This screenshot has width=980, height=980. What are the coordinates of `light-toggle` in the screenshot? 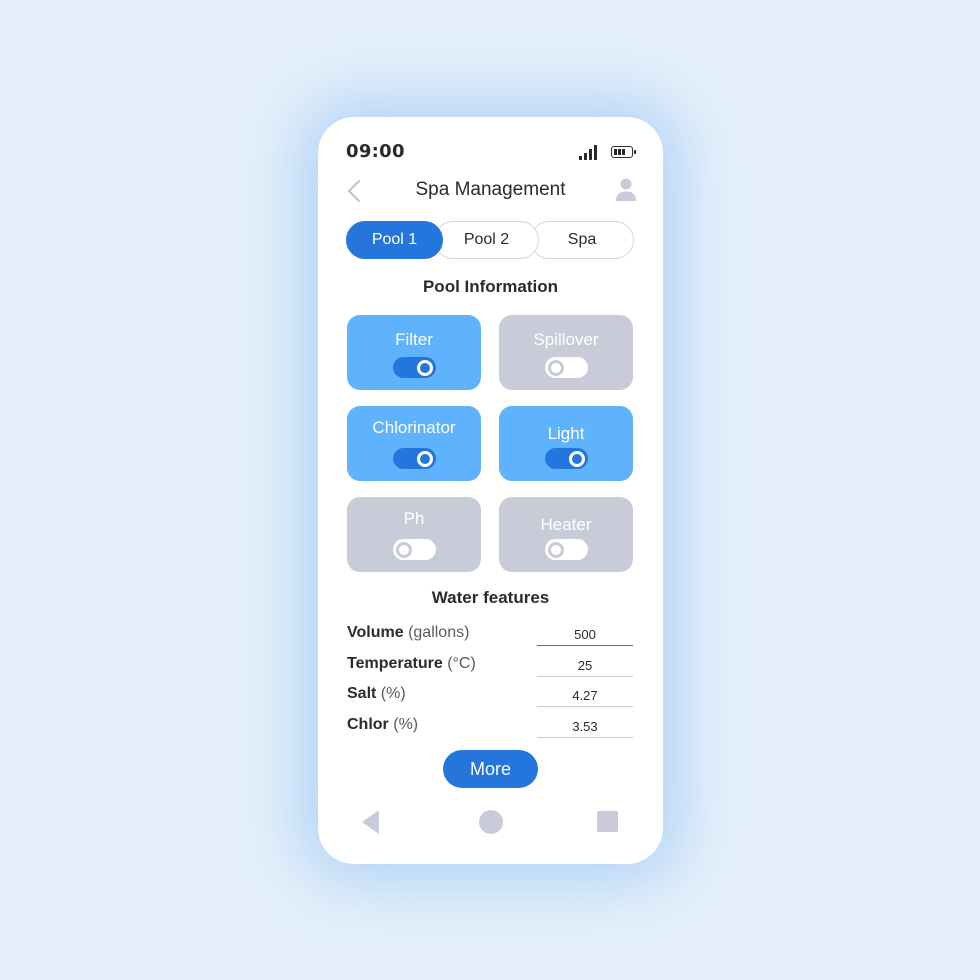 It's located at (566, 458).